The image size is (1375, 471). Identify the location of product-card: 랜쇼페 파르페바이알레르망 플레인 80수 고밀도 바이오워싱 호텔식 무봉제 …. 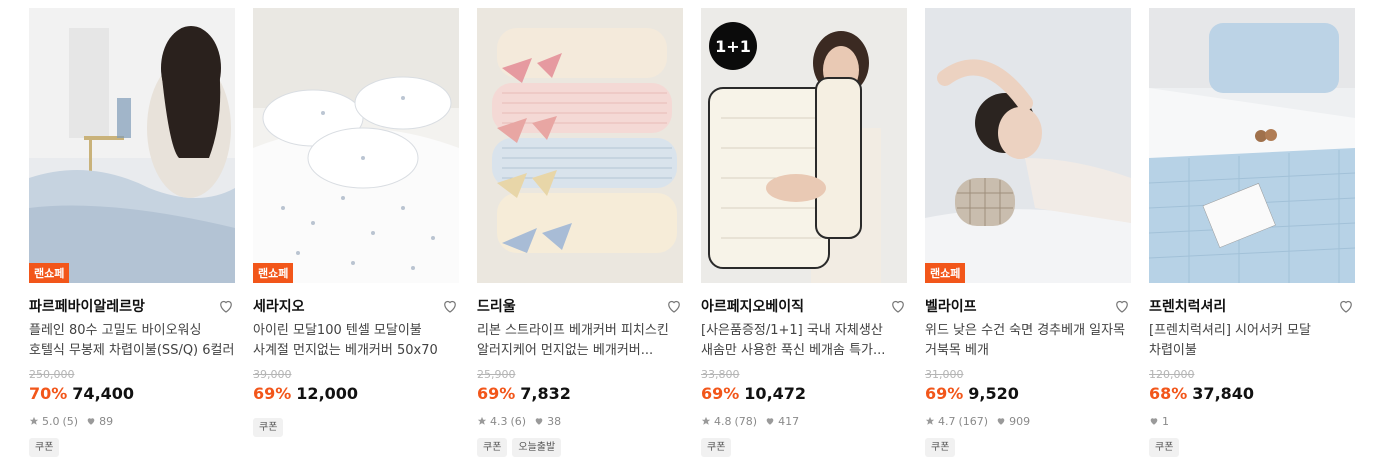
(132, 232).